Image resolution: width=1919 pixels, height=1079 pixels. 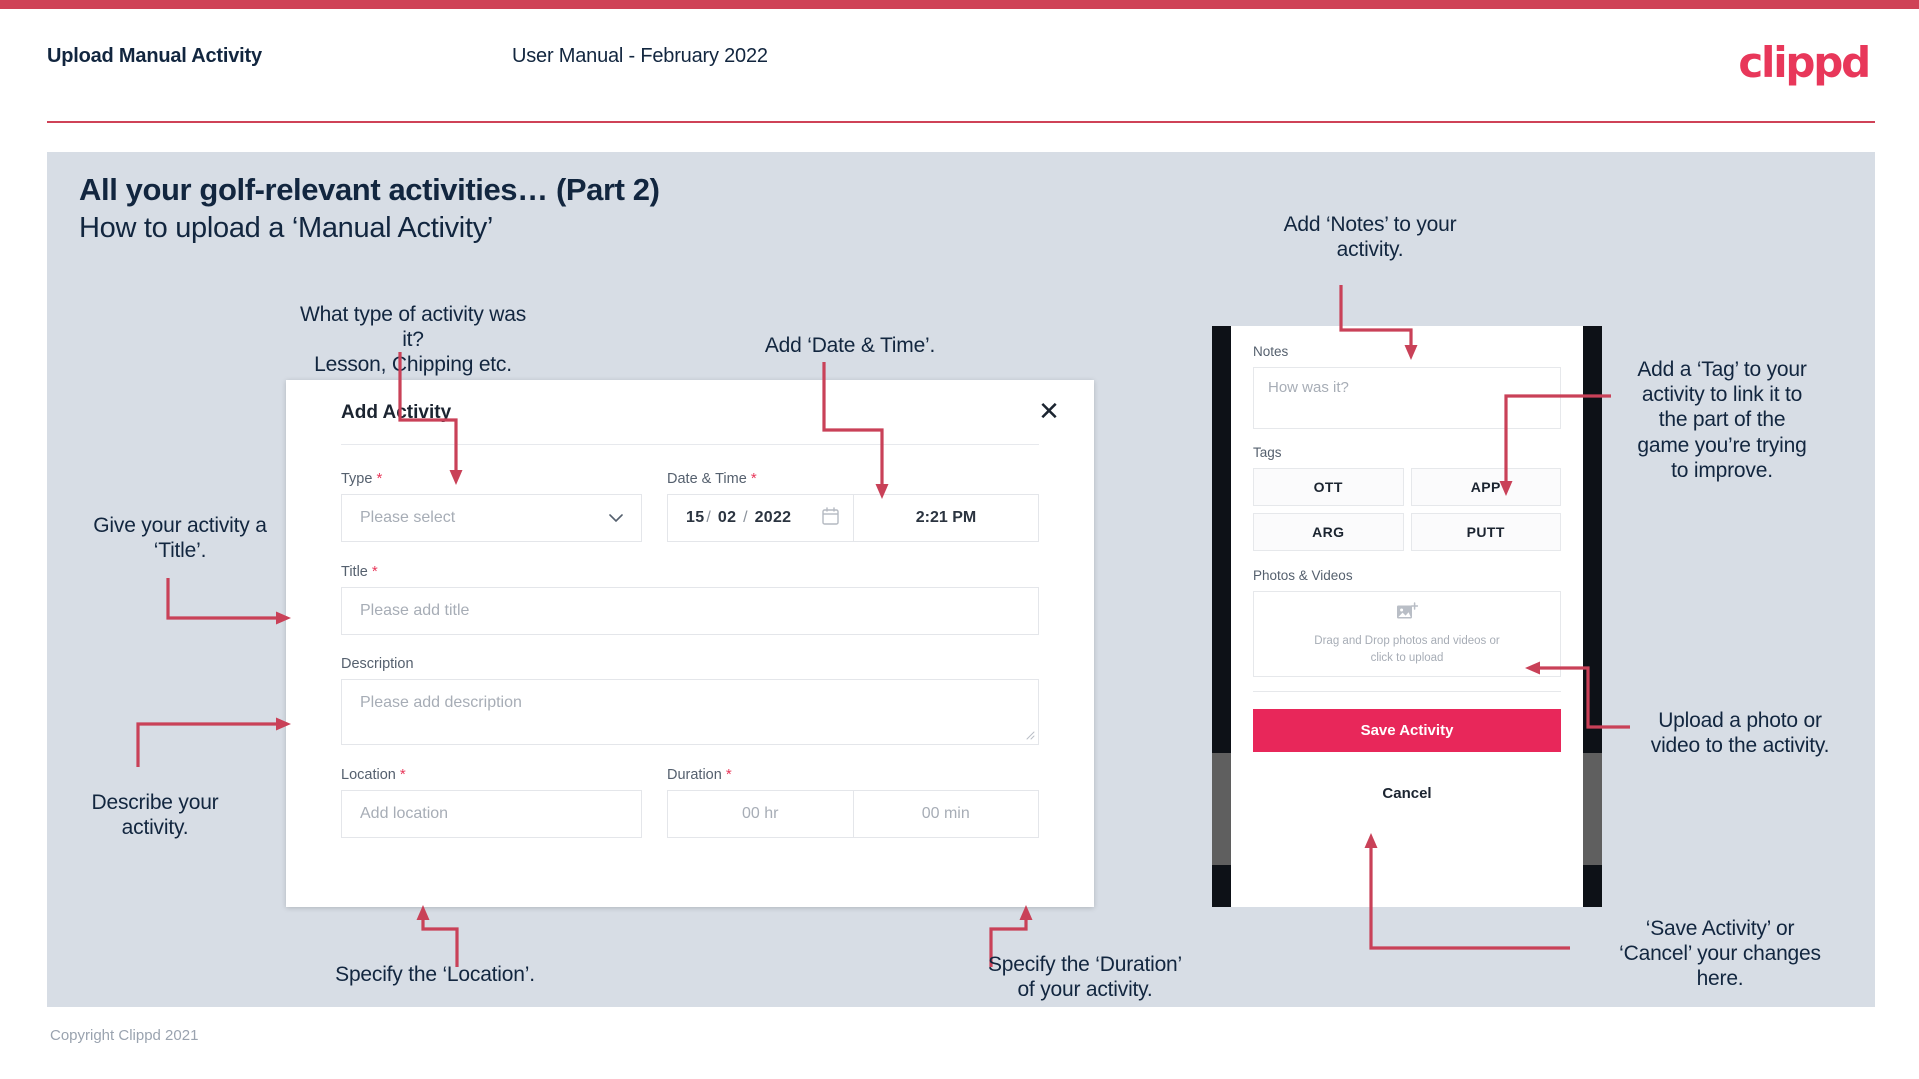 What do you see at coordinates (640, 56) in the screenshot?
I see `page-subtitle: User Manual - February 2022` at bounding box center [640, 56].